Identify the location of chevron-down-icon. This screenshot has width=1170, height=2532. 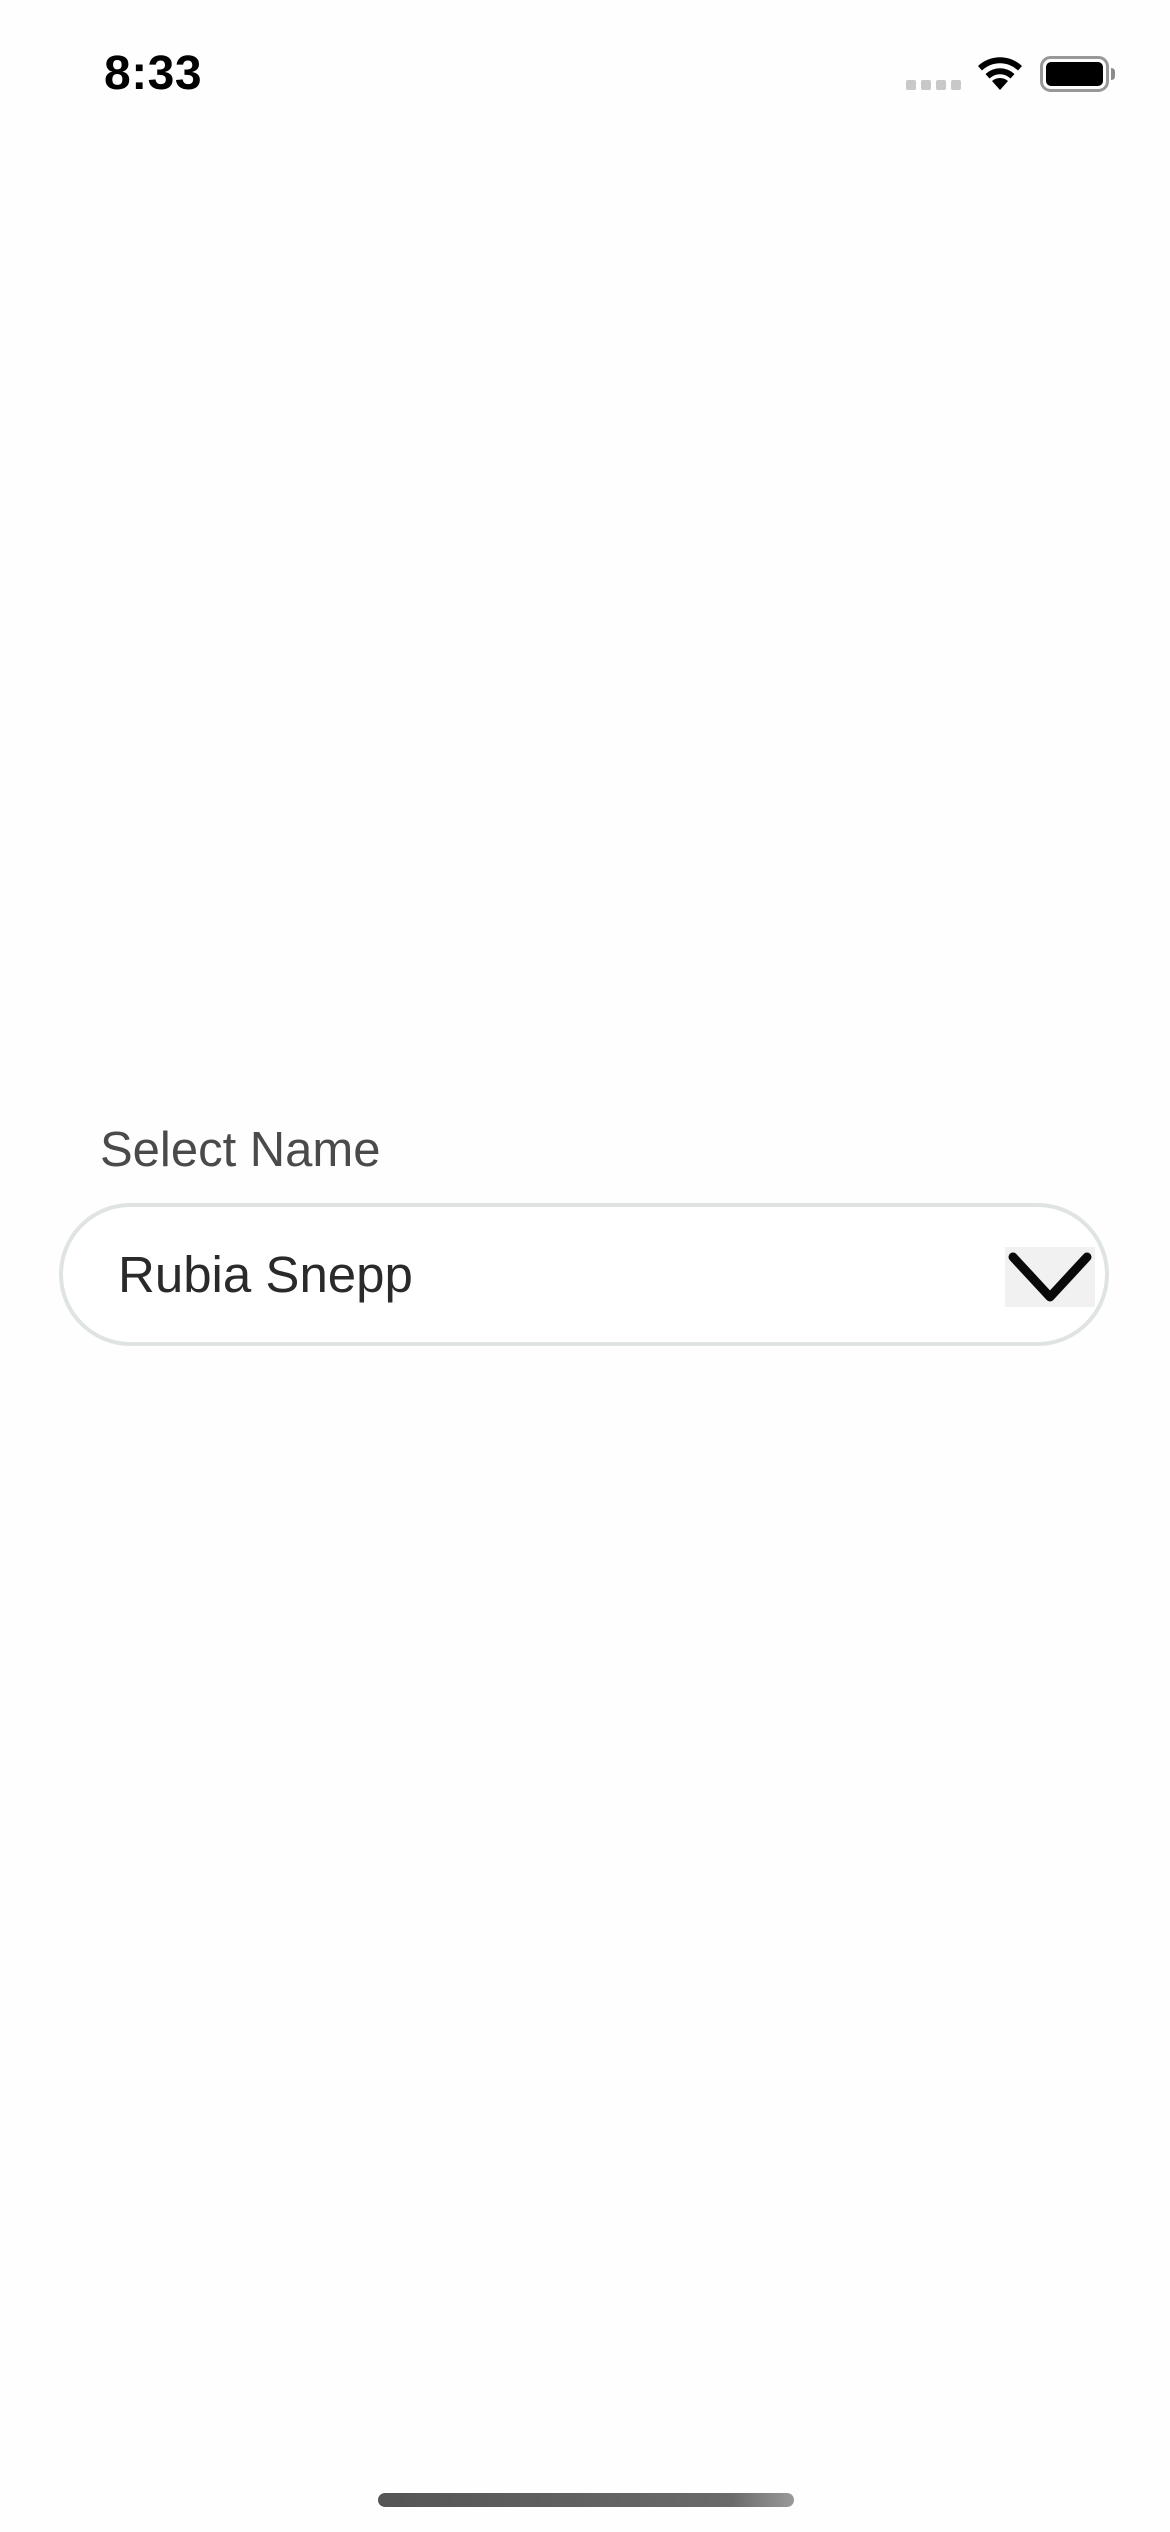
(1050, 1277).